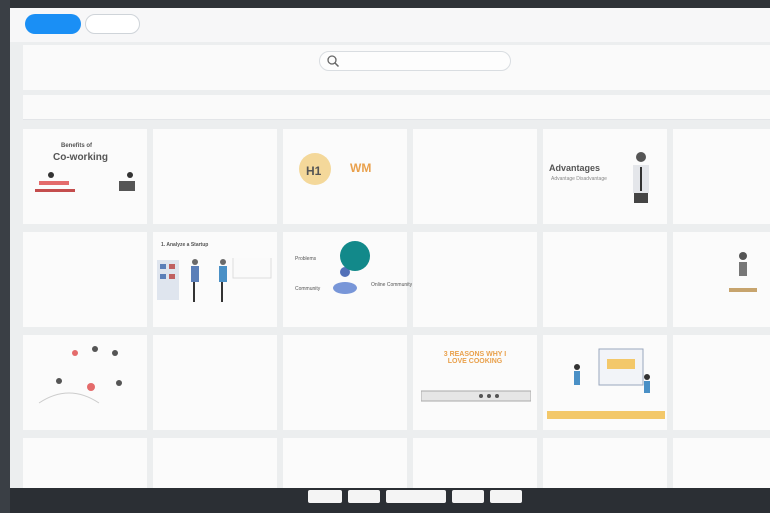 This screenshot has height=513, width=770. What do you see at coordinates (415, 61) in the screenshot?
I see `search-input` at bounding box center [415, 61].